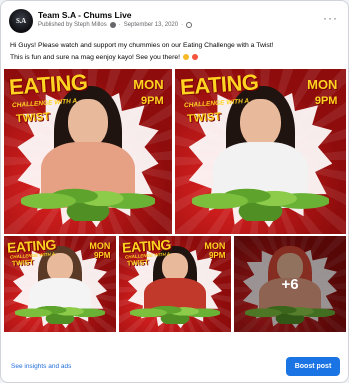  What do you see at coordinates (85, 15) in the screenshot?
I see `page-name: Team S.A - Chums Live` at bounding box center [85, 15].